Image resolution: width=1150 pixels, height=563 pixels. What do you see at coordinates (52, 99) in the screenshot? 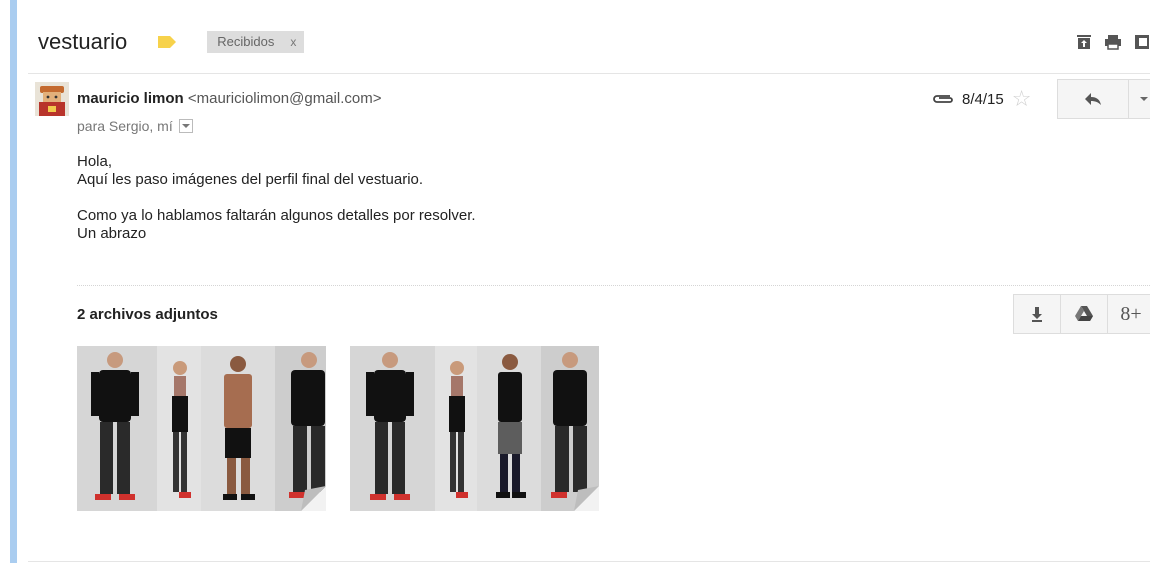
I see `sender-avatar` at bounding box center [52, 99].